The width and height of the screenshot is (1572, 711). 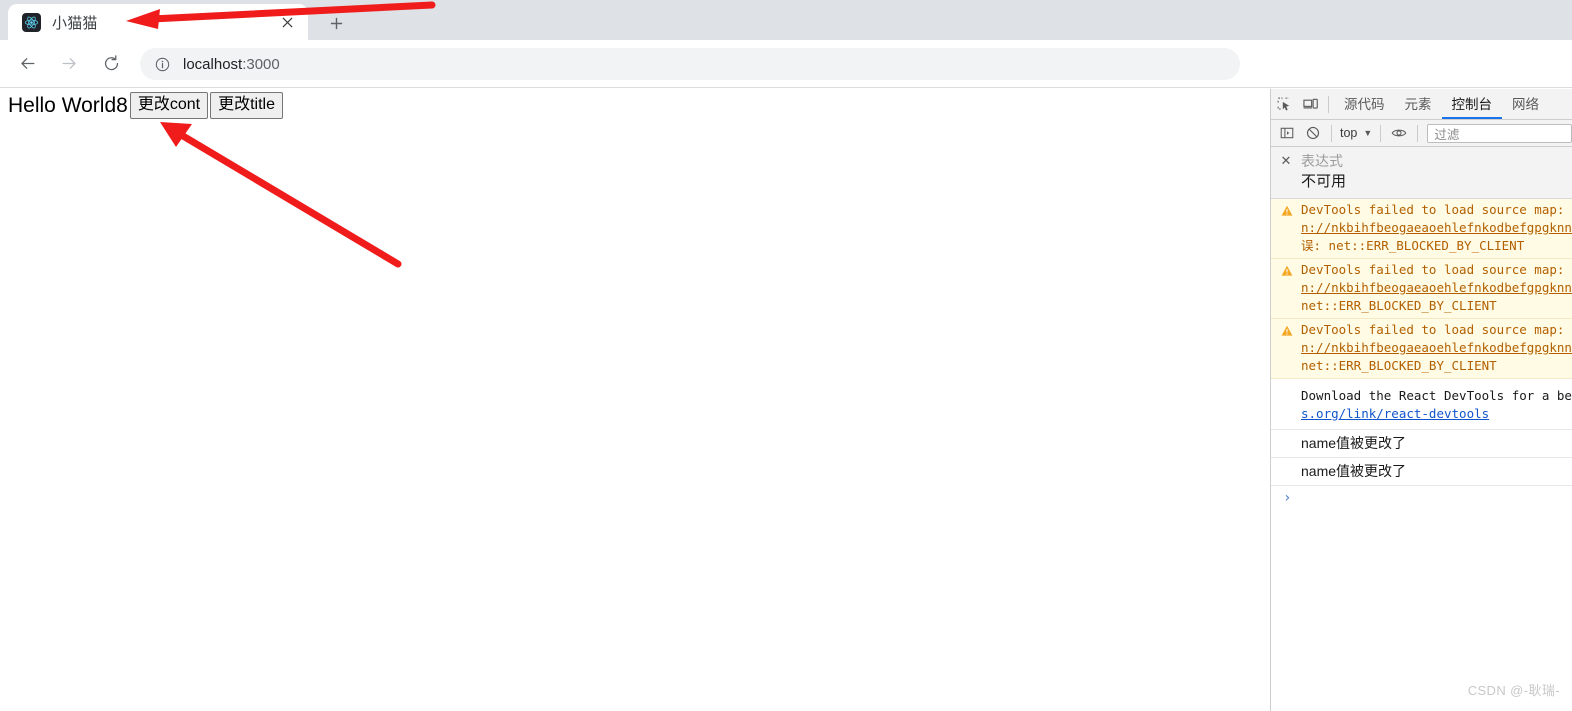 What do you see at coordinates (246, 105) in the screenshot?
I see `change-title-button: 更改title` at bounding box center [246, 105].